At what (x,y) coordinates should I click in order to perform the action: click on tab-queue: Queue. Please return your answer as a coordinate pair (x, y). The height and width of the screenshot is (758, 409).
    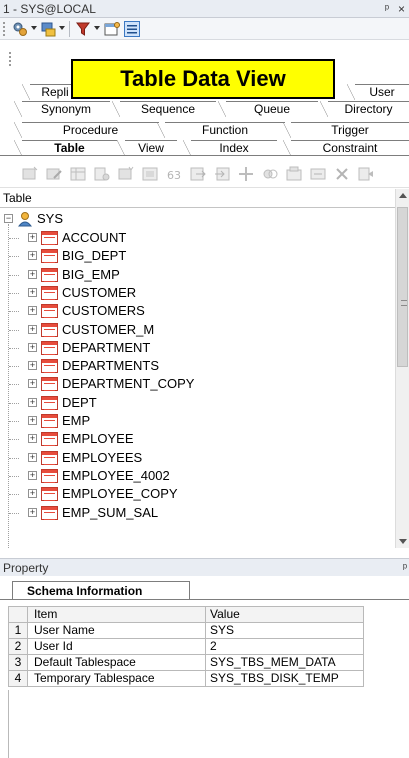
    Looking at the image, I should click on (268, 109).